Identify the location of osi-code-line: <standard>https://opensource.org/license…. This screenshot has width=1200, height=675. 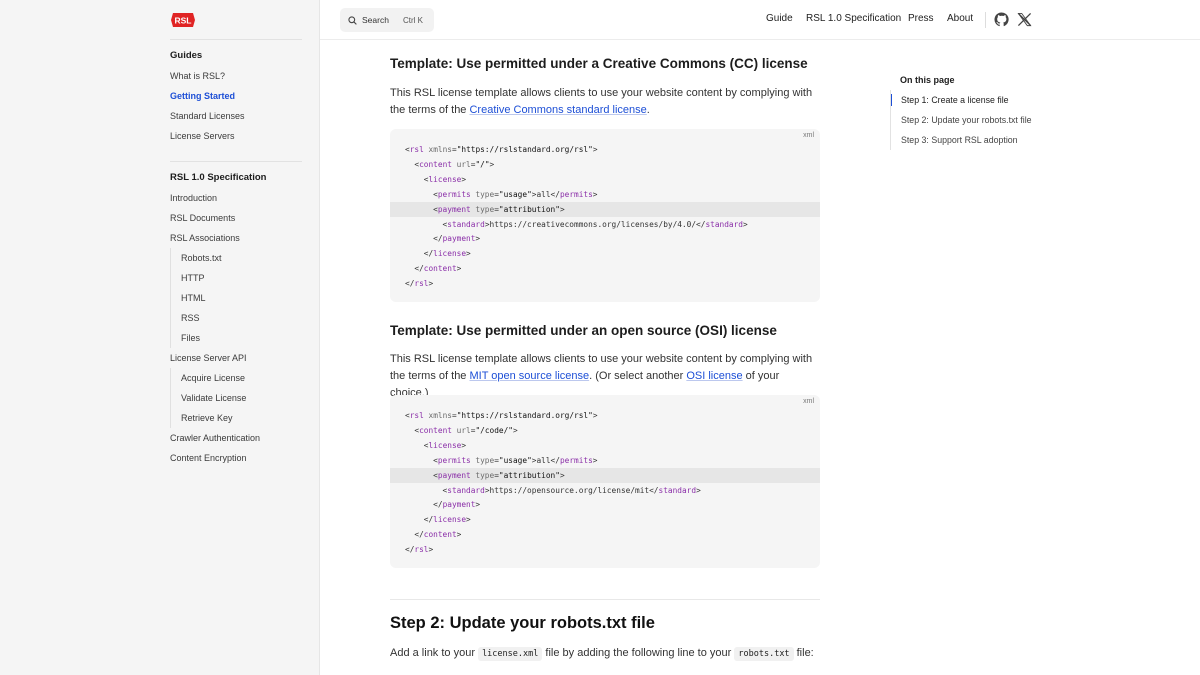
(553, 490).